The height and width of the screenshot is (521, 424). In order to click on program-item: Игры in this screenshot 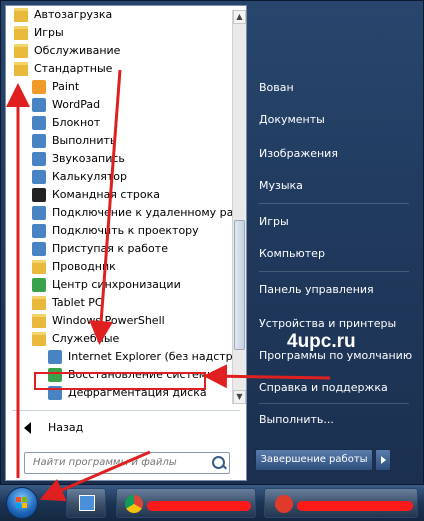, I will do `click(119, 33)`.